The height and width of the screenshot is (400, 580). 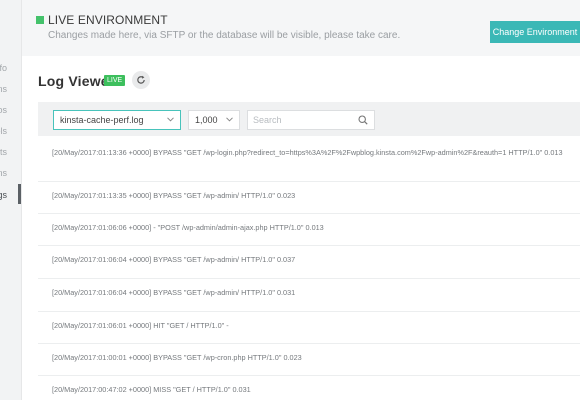 I want to click on live-badge: LIVE, so click(x=115, y=80).